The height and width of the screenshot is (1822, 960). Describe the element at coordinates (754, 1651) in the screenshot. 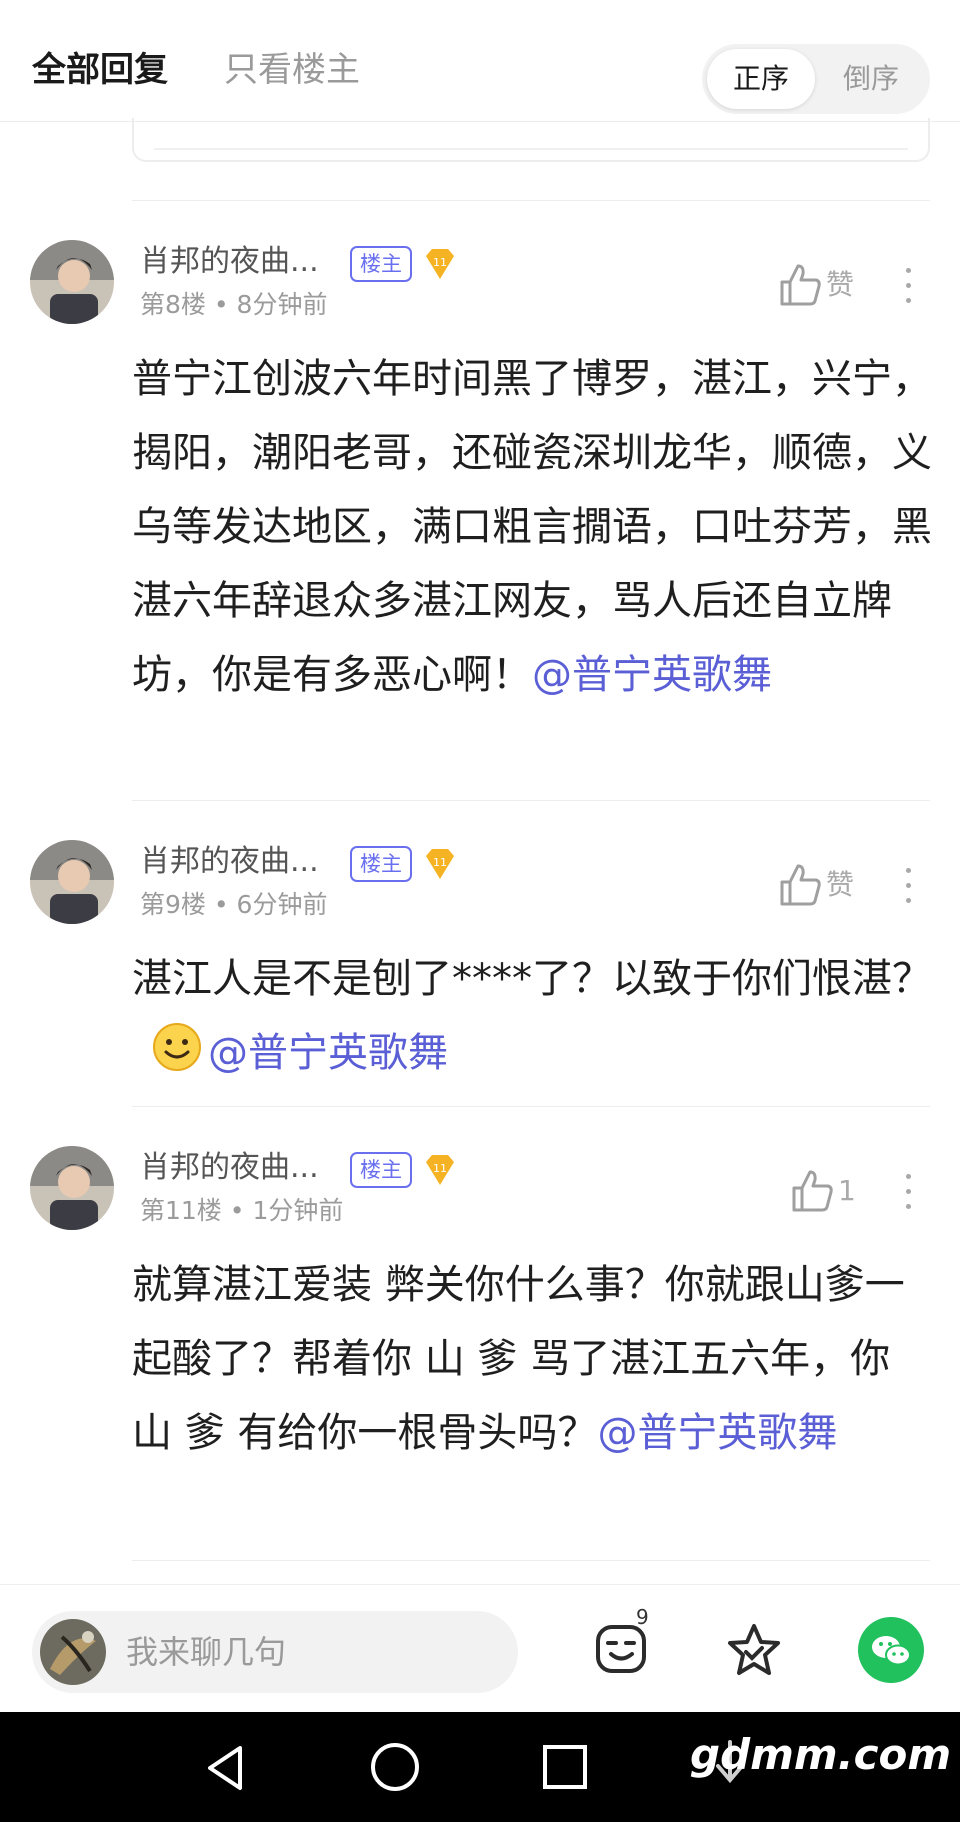

I see `favorite-star-icon` at that location.